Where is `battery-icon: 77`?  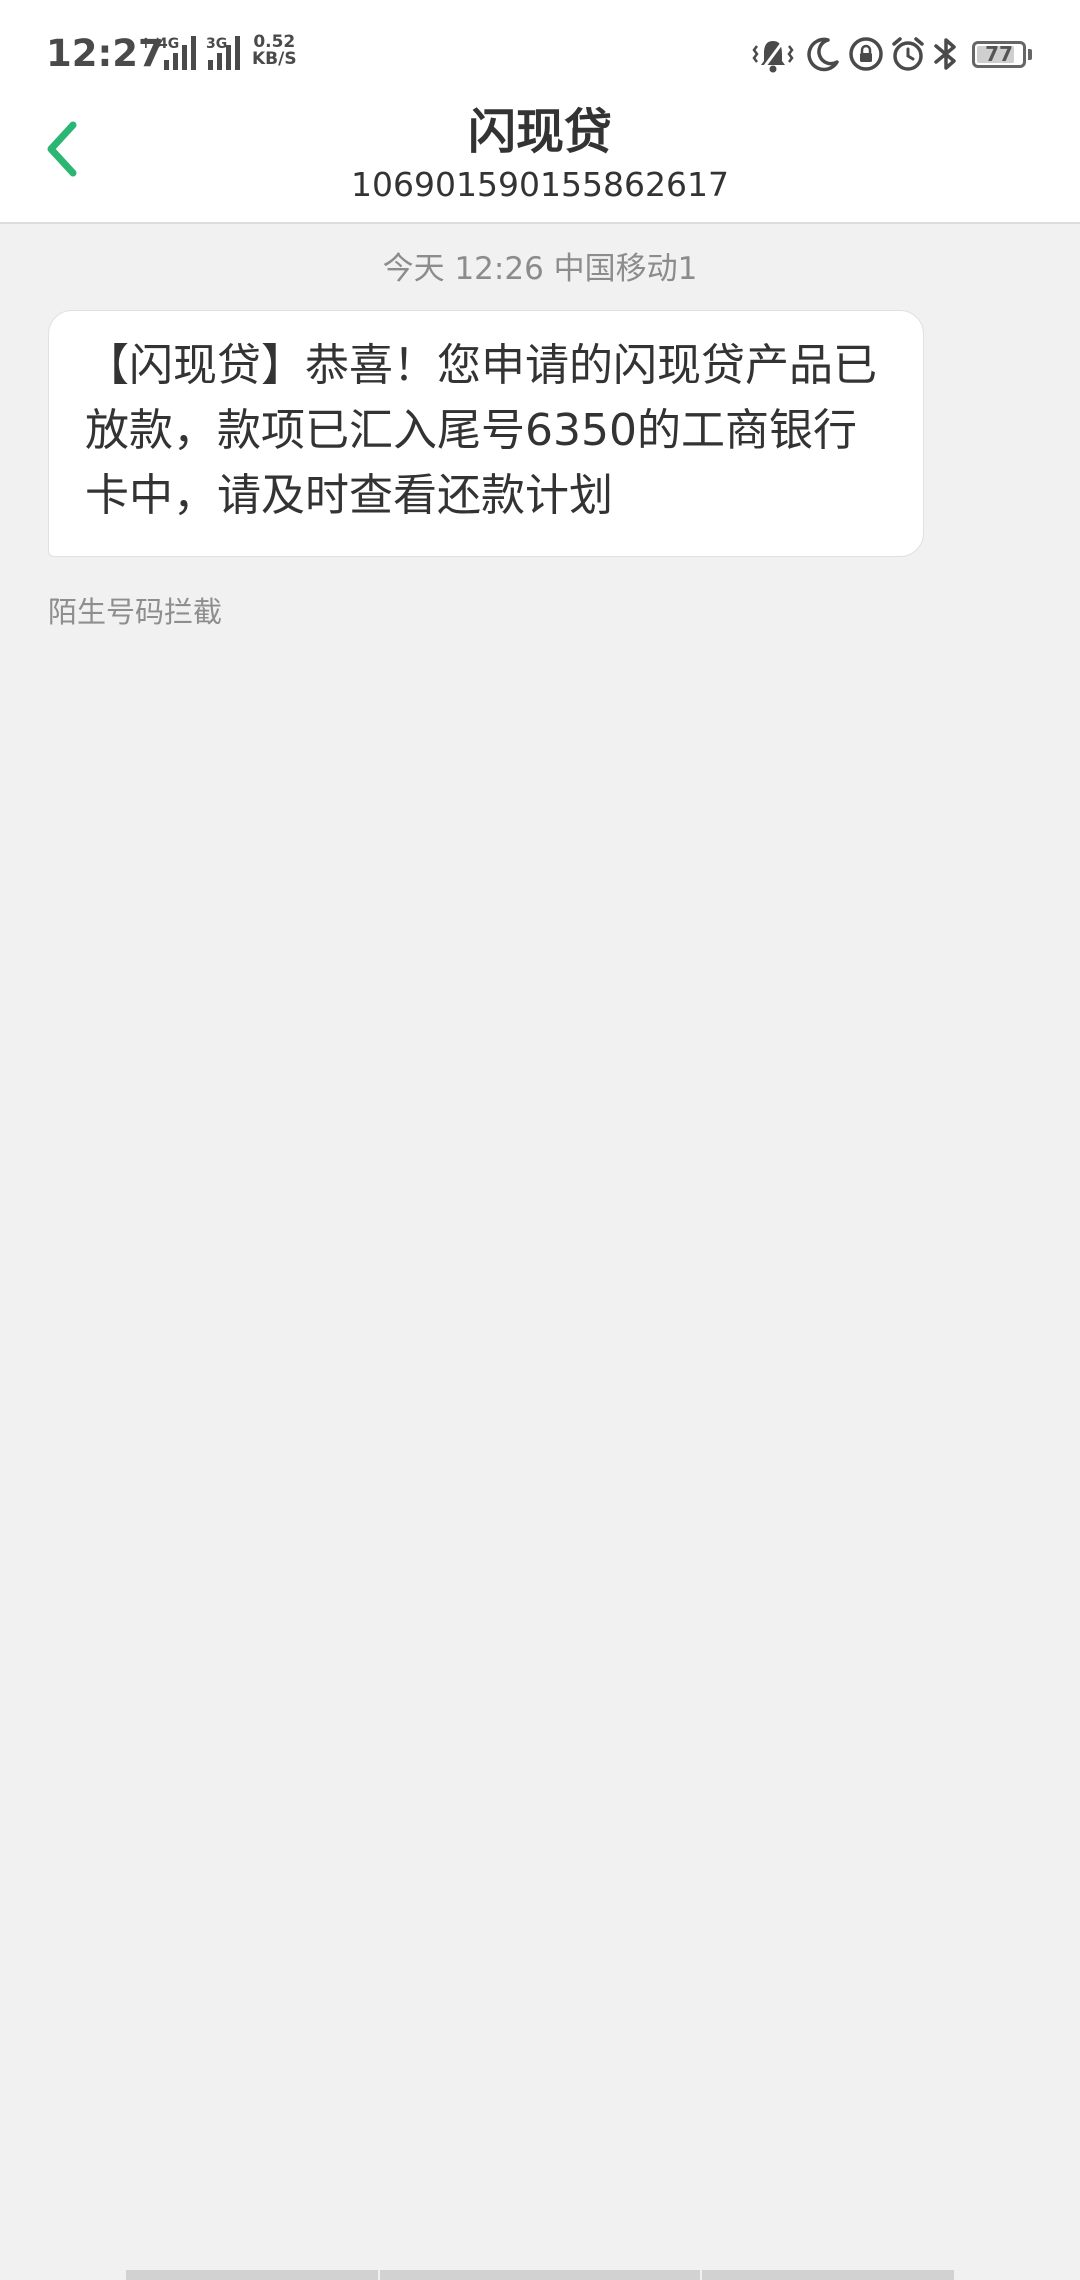
battery-icon: 77 is located at coordinates (999, 54).